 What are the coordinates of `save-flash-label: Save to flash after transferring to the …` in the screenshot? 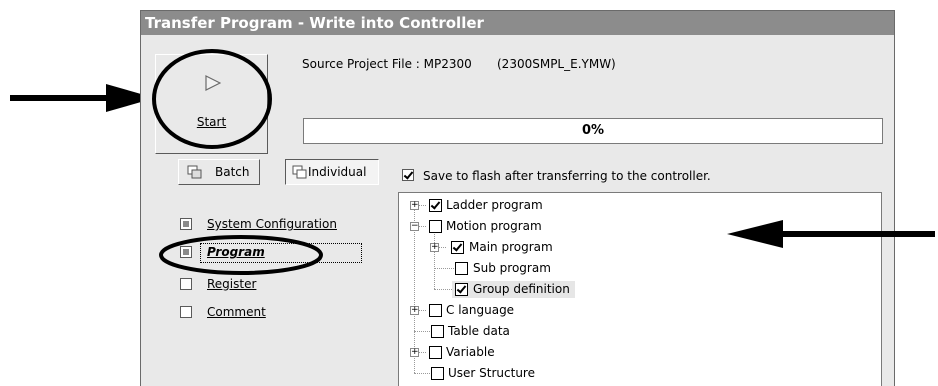 It's located at (567, 176).